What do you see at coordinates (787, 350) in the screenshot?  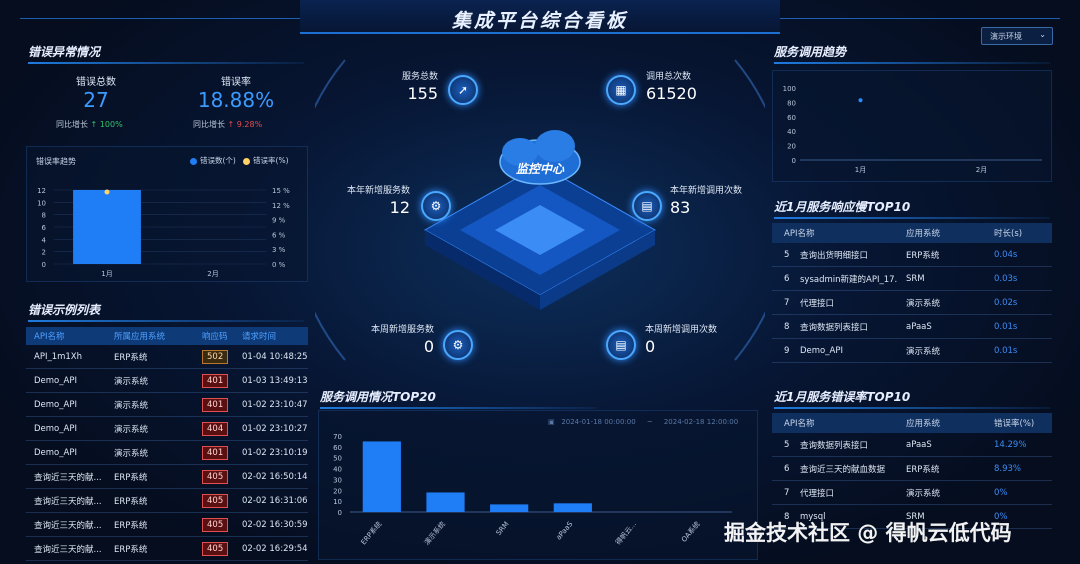 I see `rank-cell: 9` at bounding box center [787, 350].